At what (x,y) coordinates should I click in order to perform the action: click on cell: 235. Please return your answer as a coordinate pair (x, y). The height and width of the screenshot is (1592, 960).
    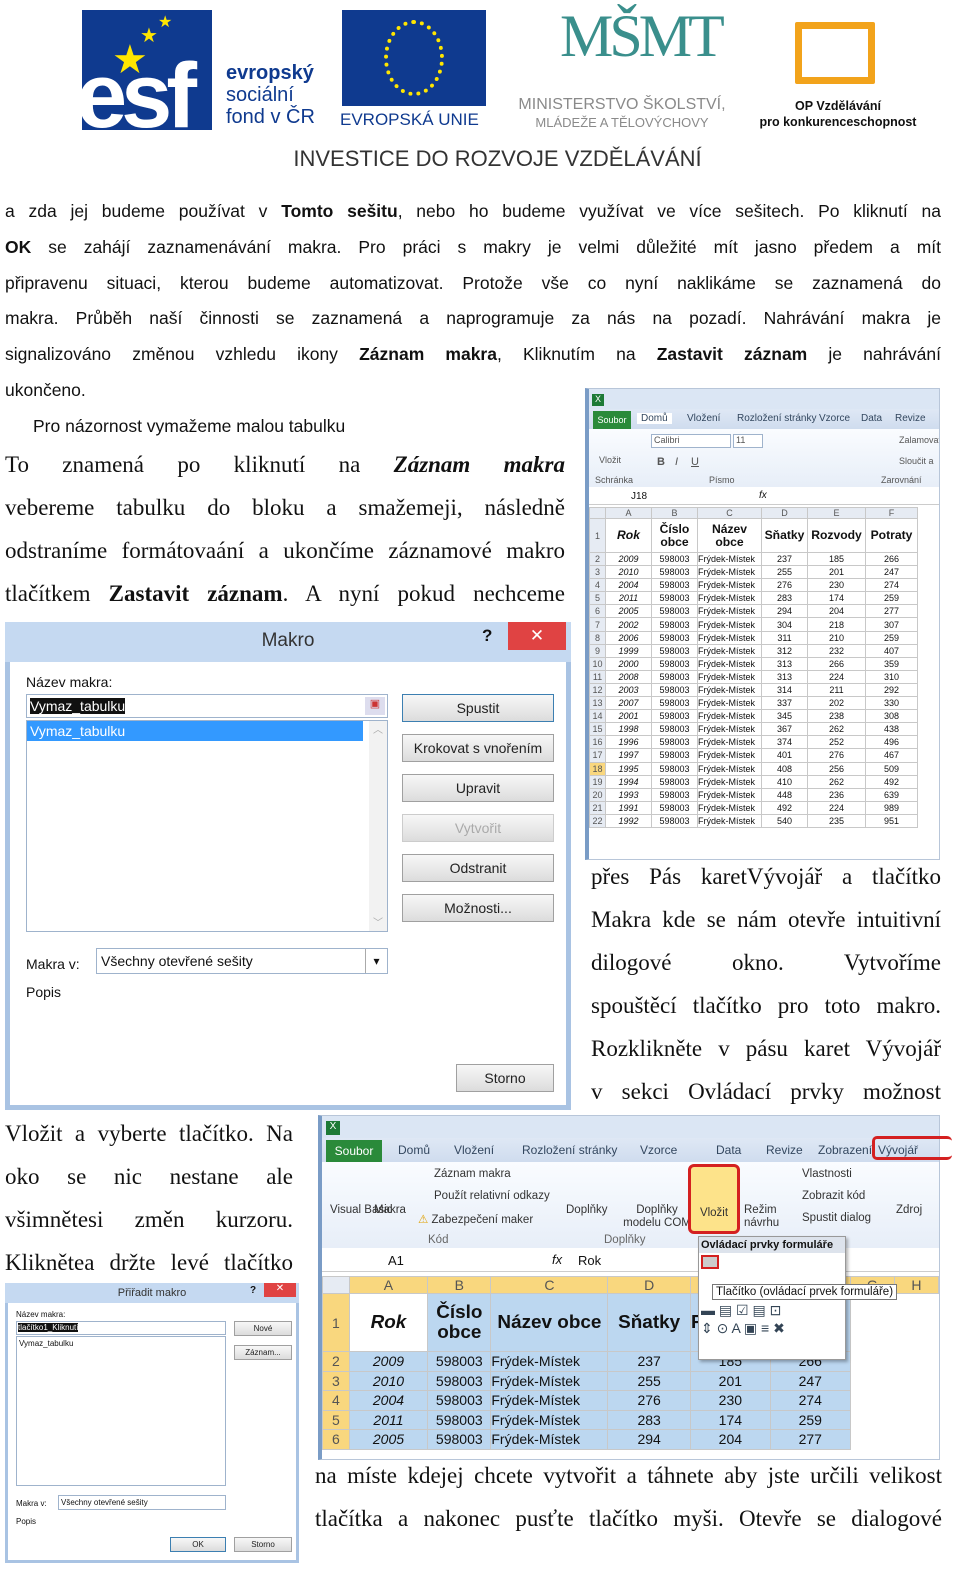
    Looking at the image, I should click on (836, 820).